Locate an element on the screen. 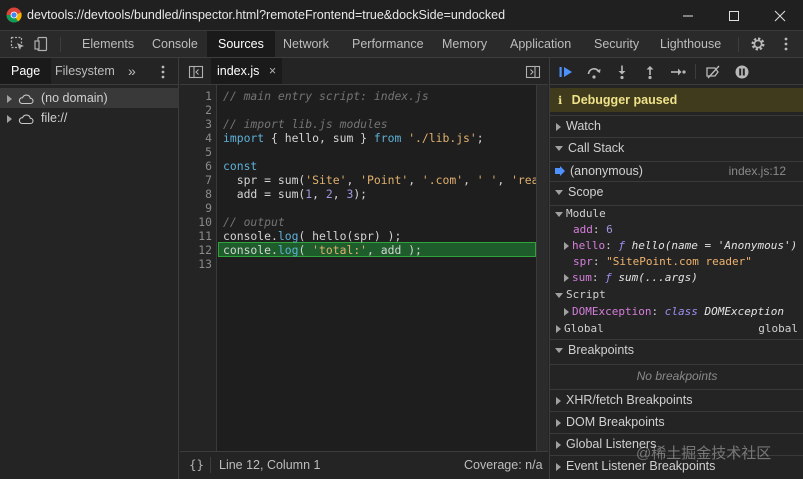 This screenshot has height=479, width=803. step-icon is located at coordinates (678, 72).